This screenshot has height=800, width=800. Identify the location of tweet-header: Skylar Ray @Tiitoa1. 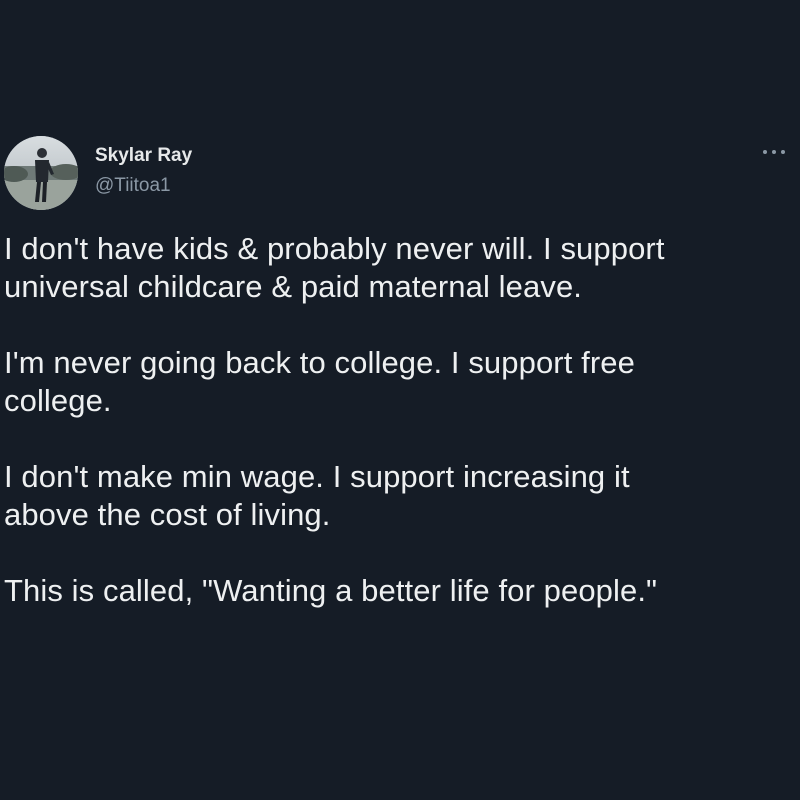
(400, 174).